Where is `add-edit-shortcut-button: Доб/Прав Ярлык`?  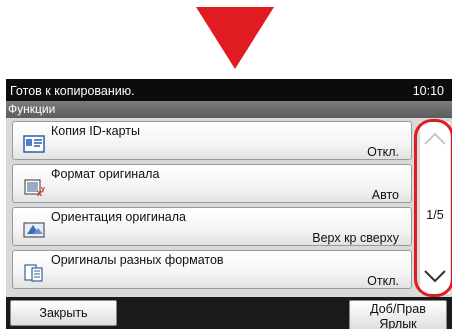 add-edit-shortcut-button: Доб/Прав Ярлык is located at coordinates (398, 314).